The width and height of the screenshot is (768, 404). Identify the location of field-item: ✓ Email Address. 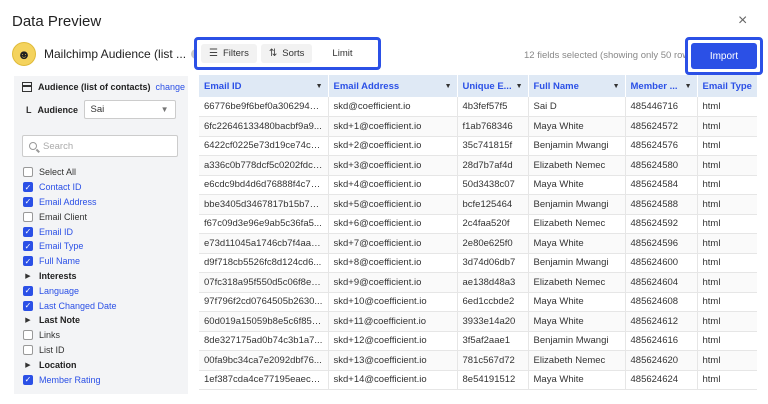
(103, 202).